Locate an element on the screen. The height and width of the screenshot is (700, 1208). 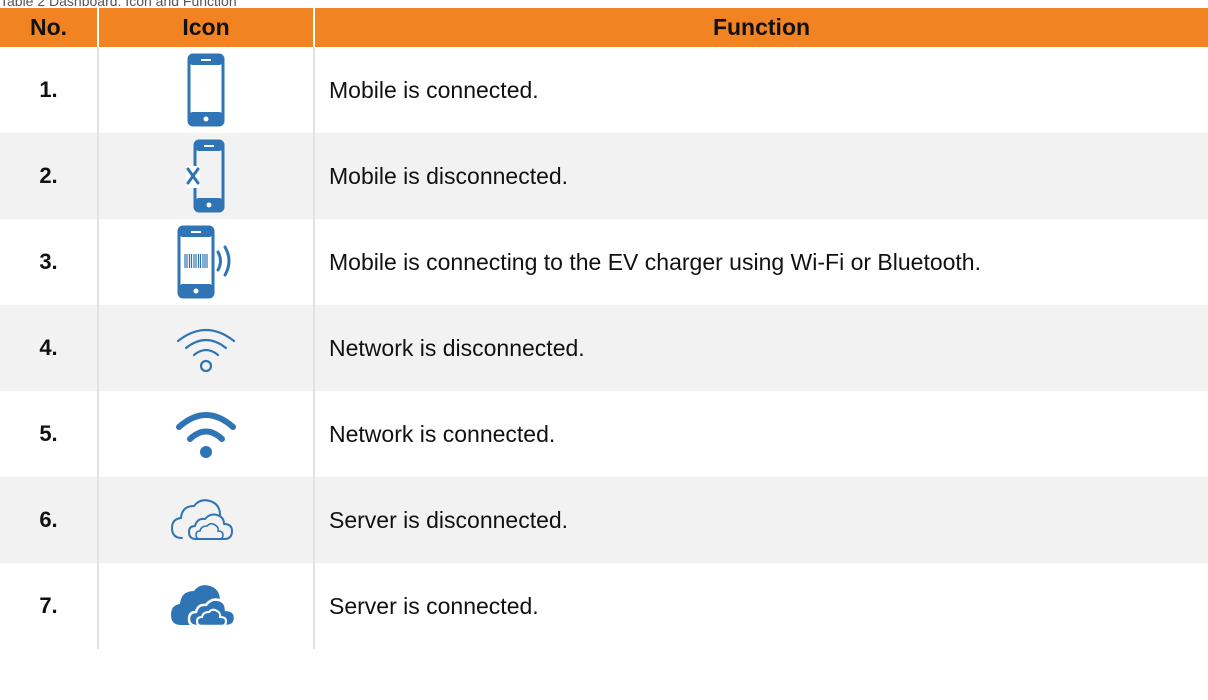
table-row: 1. Mobile is connected. is located at coordinates (604, 90).